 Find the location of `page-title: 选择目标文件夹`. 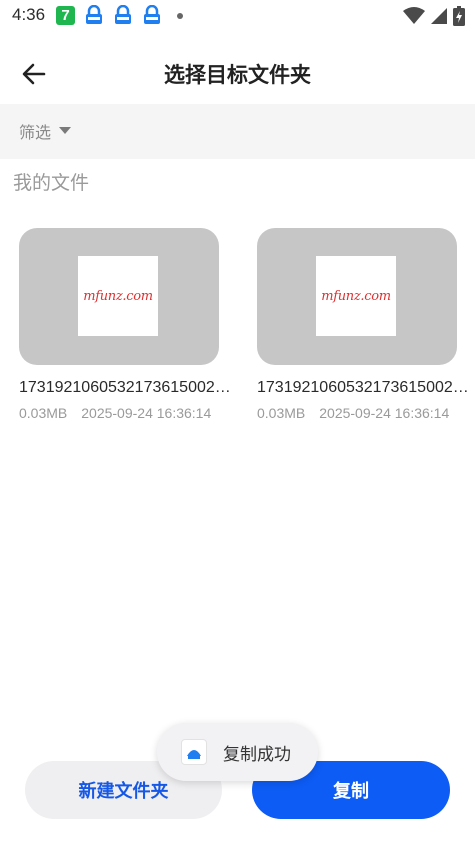

page-title: 选择目标文件夹 is located at coordinates (237, 75).